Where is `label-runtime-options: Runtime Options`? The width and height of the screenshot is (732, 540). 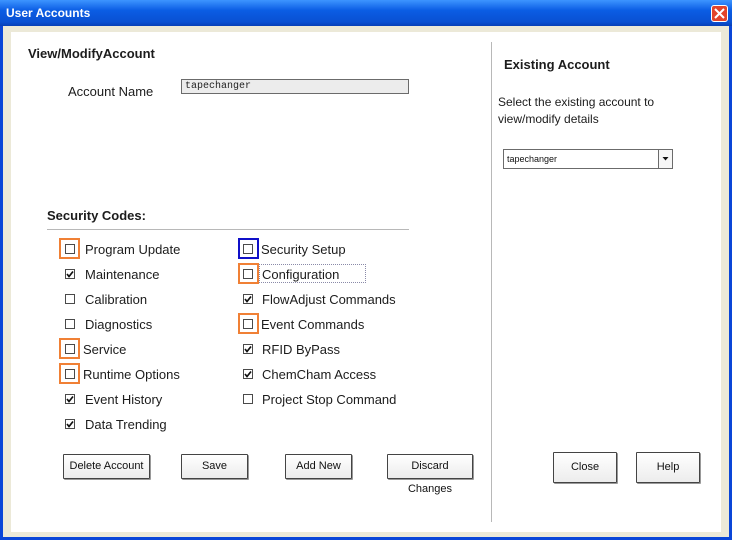
label-runtime-options: Runtime Options is located at coordinates (131, 374).